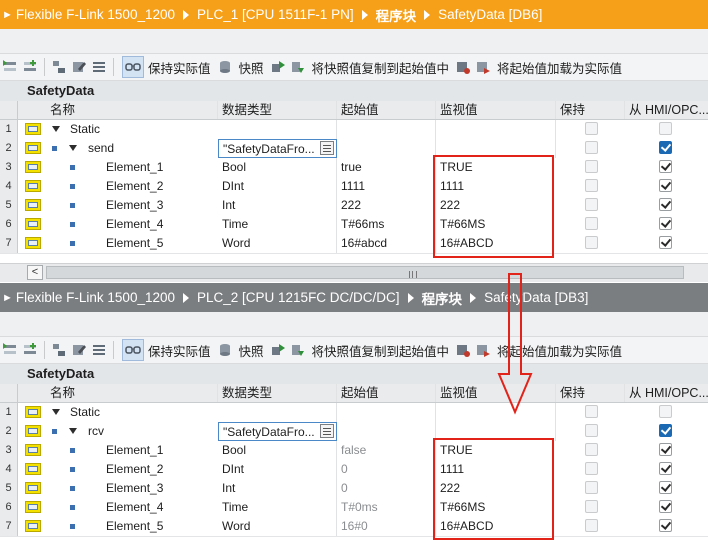 The width and height of the screenshot is (708, 542). What do you see at coordinates (354, 489) in the screenshot?
I see `table-row: 5 Element_3 Int 0 222` at bounding box center [354, 489].